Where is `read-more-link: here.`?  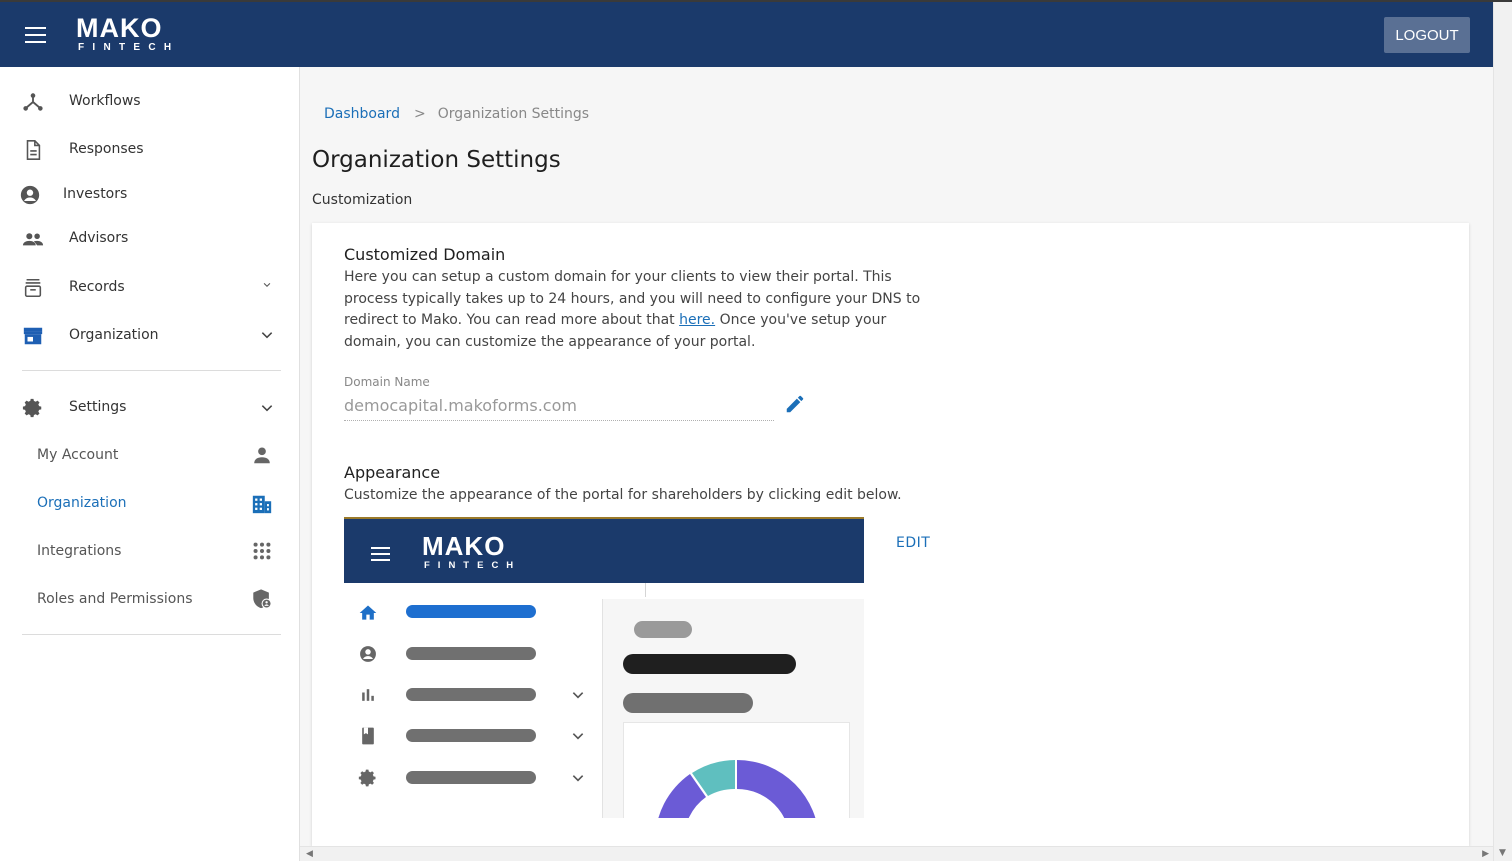 read-more-link: here. is located at coordinates (697, 320).